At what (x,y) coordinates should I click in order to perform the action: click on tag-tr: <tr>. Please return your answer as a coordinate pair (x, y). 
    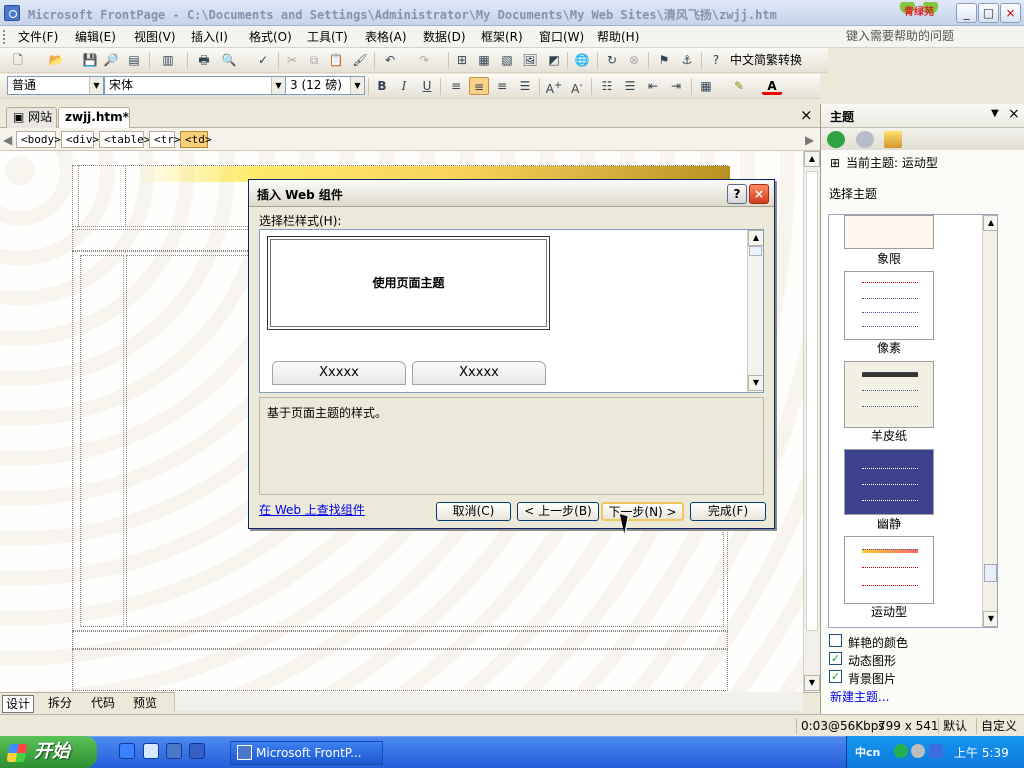
    Looking at the image, I should click on (165, 139).